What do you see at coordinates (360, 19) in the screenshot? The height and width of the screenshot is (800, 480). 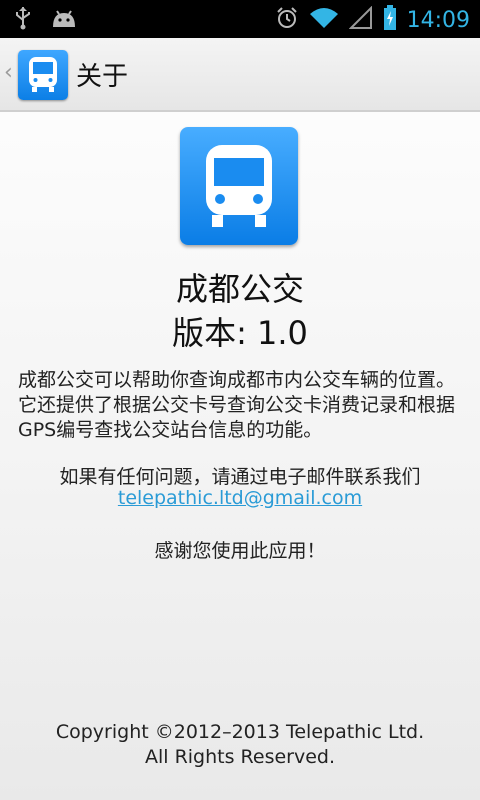 I see `signal-icon` at bounding box center [360, 19].